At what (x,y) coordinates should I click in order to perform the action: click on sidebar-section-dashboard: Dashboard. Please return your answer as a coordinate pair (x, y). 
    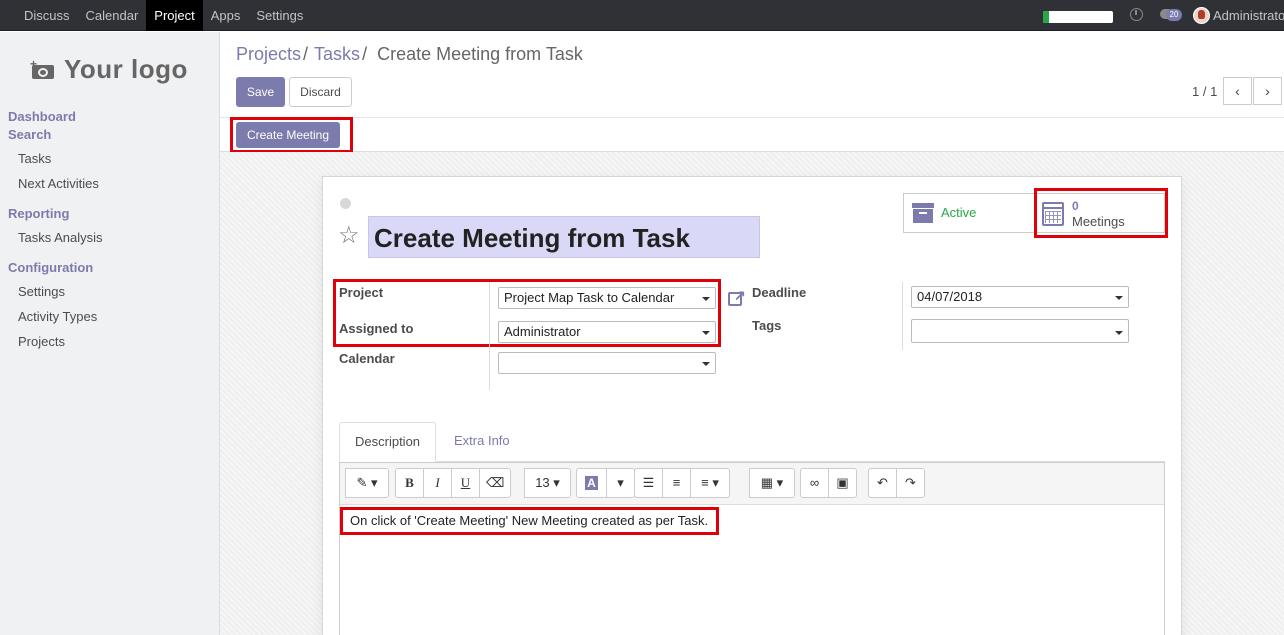
    Looking at the image, I should click on (42, 116).